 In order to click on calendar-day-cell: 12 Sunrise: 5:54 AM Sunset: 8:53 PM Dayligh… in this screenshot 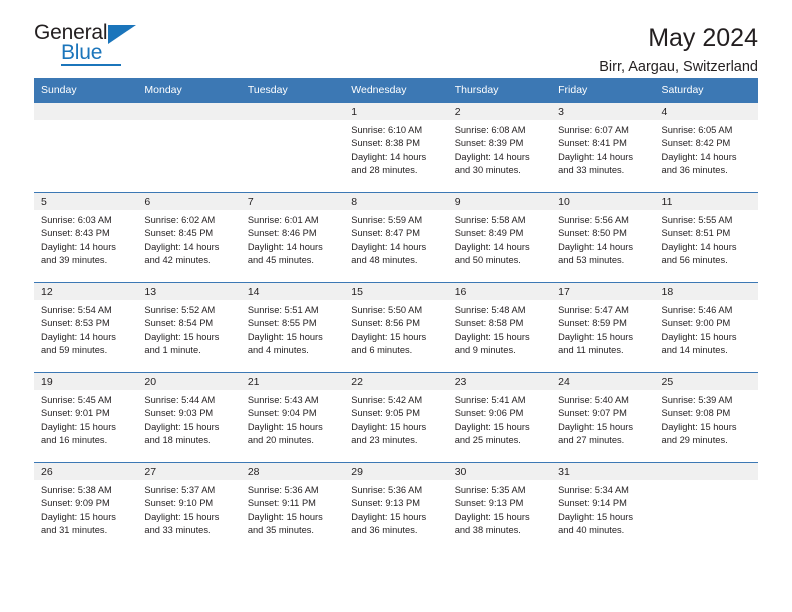, I will do `click(86, 327)`.